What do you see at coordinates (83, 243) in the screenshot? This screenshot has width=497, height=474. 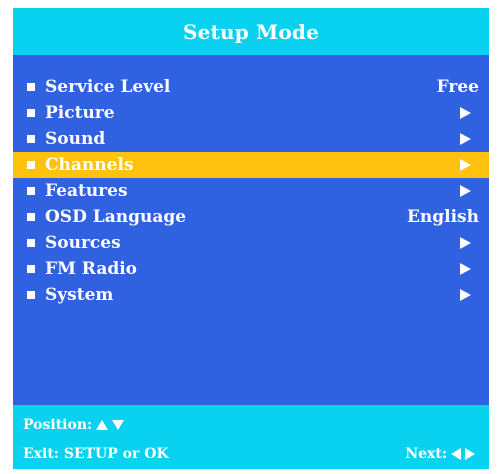 I see `menu-item-label: Sources` at bounding box center [83, 243].